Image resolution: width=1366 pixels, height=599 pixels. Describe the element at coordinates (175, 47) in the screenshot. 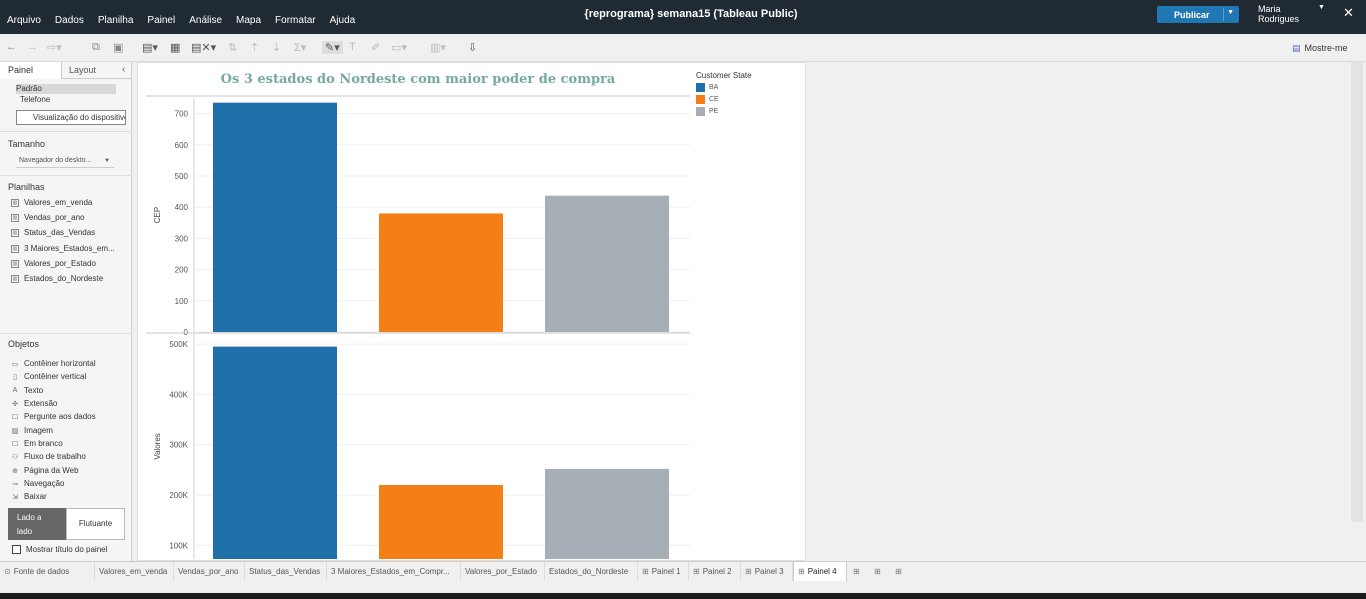

I see `duplicate-icon: ▦` at that location.